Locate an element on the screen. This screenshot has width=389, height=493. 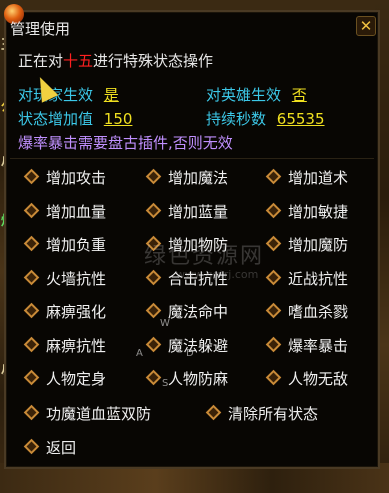
option-item: 爆率暴击 is located at coordinates (307, 346).